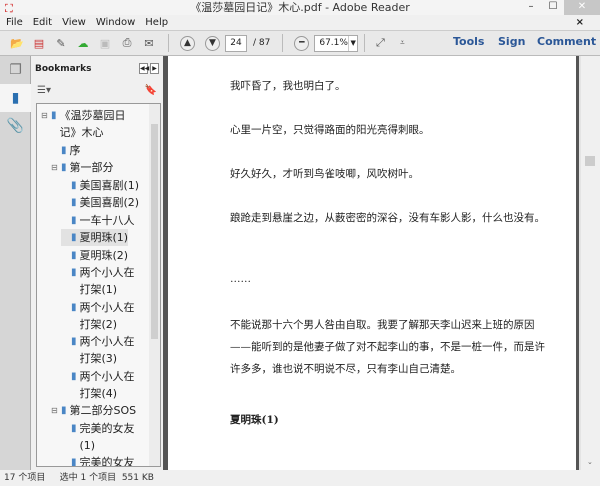 This screenshot has height=486, width=600. What do you see at coordinates (402, 43) in the screenshot?
I see `customize-toolbar-icon: ⩡` at bounding box center [402, 43].